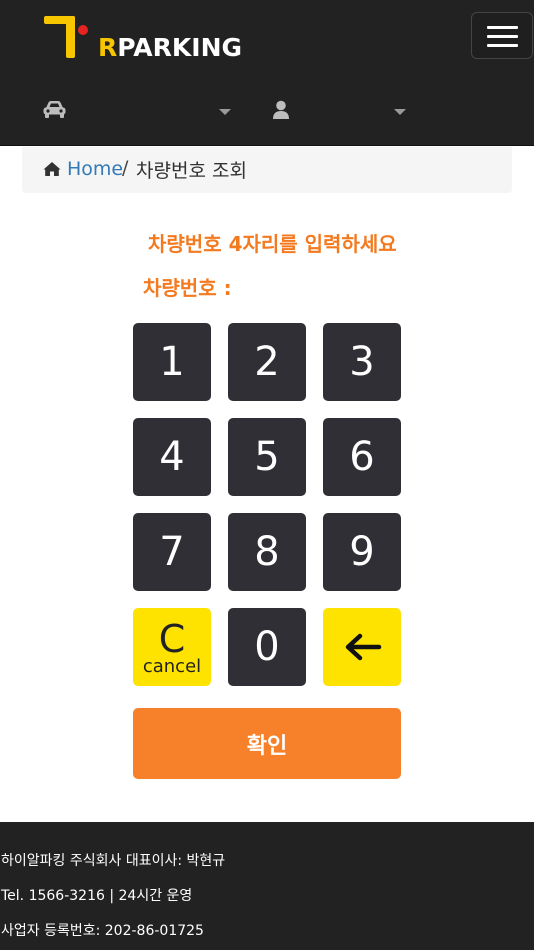  What do you see at coordinates (362, 457) in the screenshot?
I see `keypad-6-button: 6` at bounding box center [362, 457].